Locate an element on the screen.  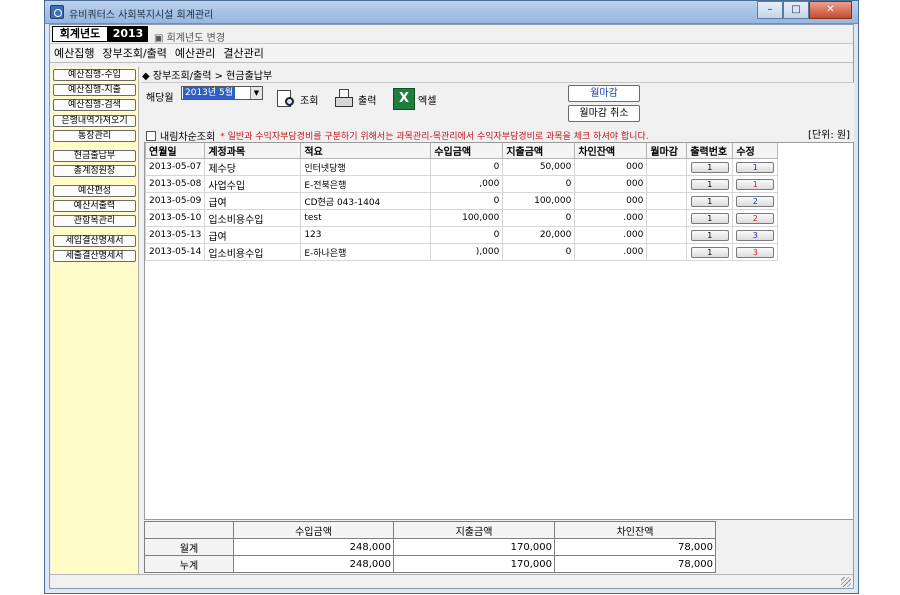
col-closed: 월마감 is located at coordinates (667, 151).